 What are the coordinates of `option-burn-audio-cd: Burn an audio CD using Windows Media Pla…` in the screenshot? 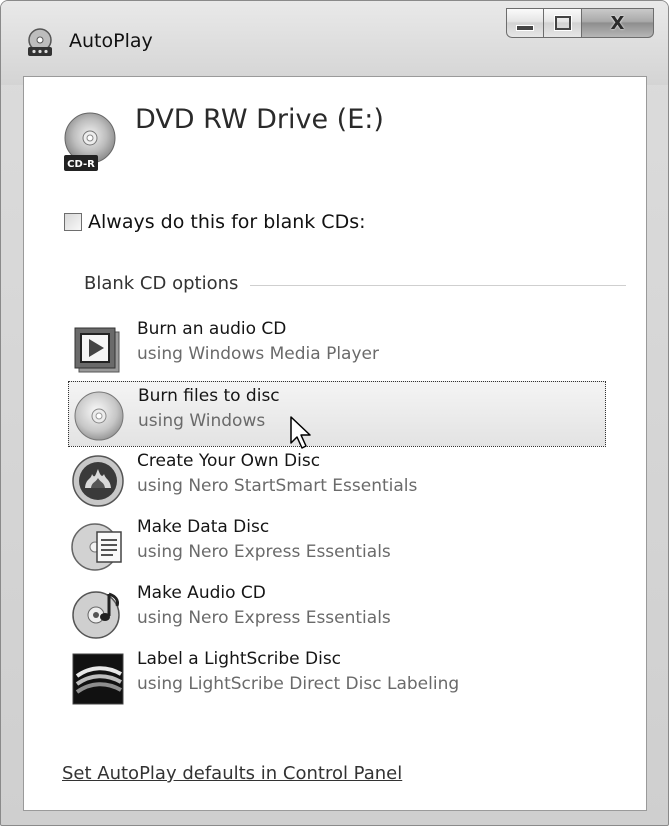 It's located at (337, 348).